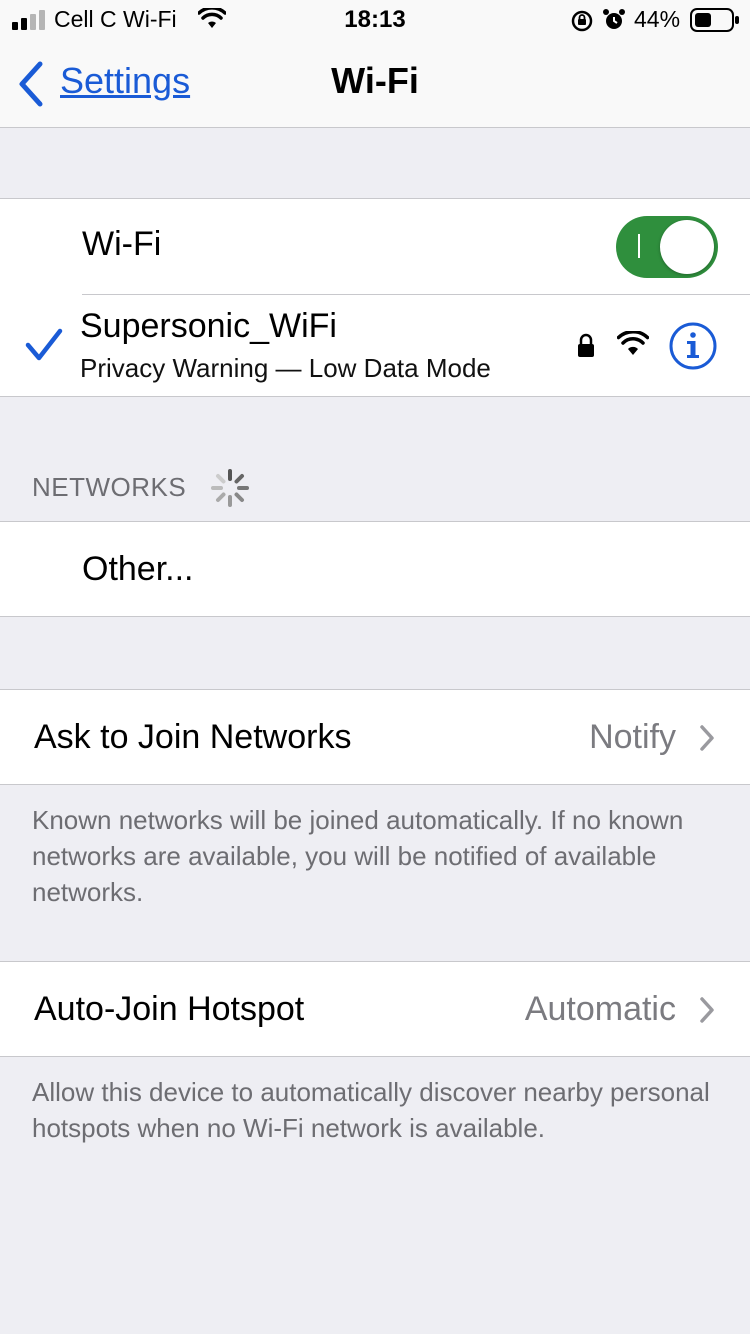 The width and height of the screenshot is (750, 1334). Describe the element at coordinates (193, 737) in the screenshot. I see `ask-to-join-label: Ask to Join Networks` at that location.